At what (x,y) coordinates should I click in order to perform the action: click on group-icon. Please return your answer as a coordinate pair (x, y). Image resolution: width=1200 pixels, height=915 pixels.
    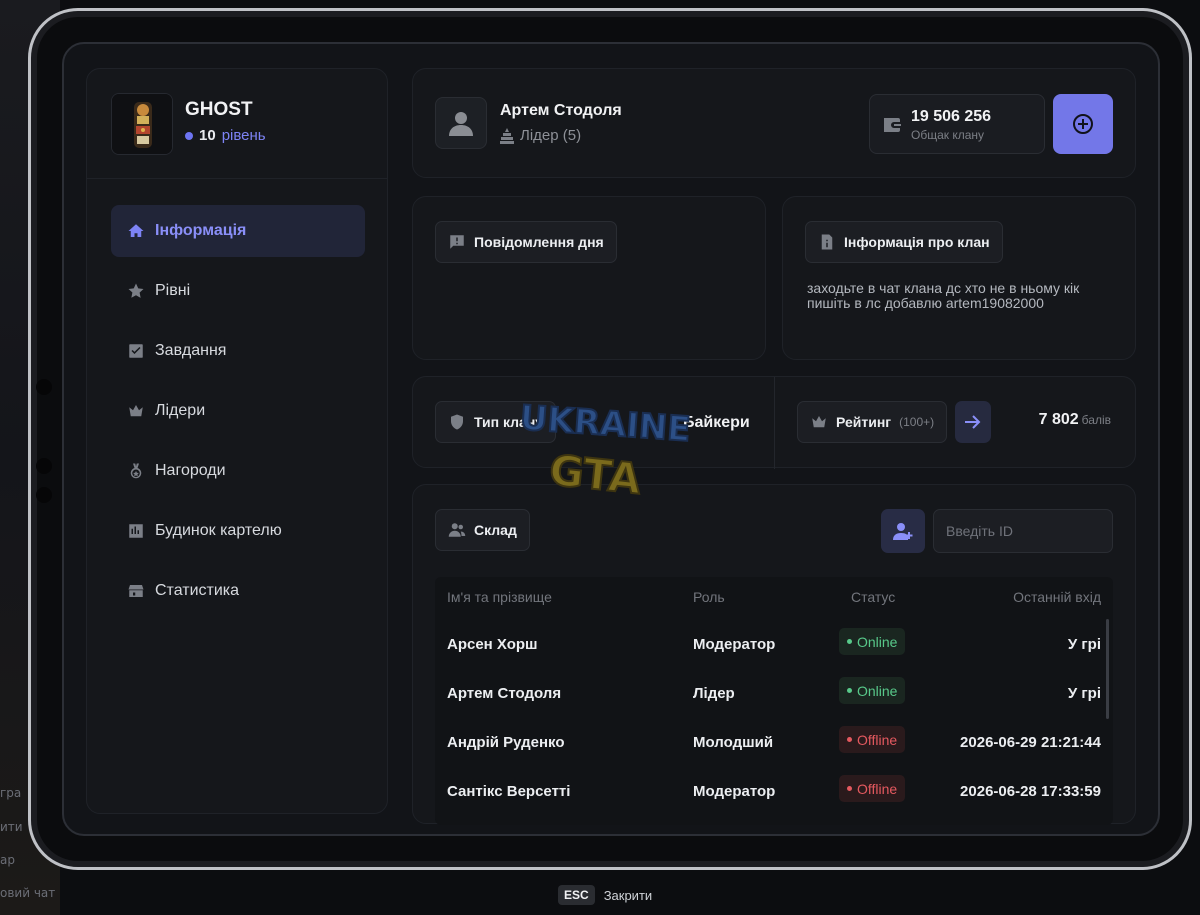
    Looking at the image, I should click on (457, 530).